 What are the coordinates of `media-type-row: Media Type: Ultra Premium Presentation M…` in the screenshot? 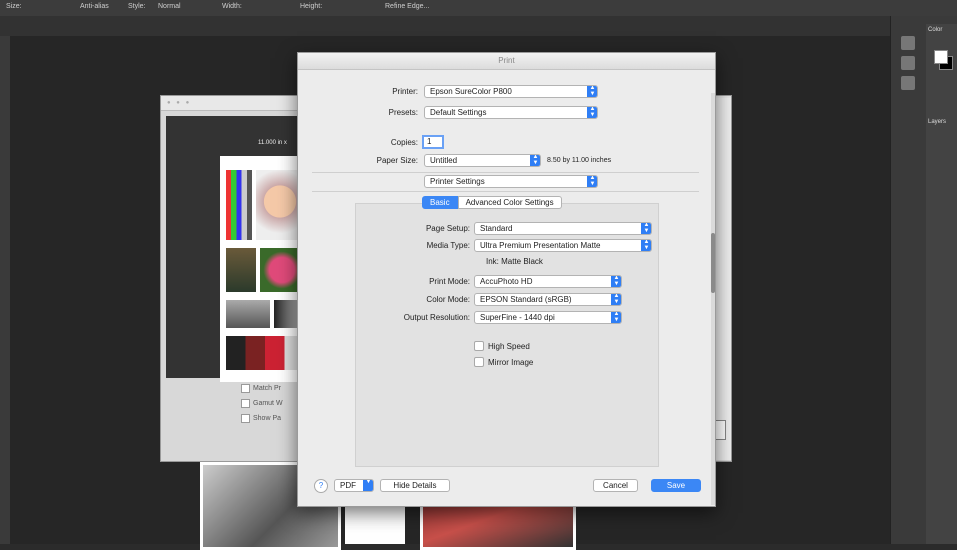 It's located at (505, 245).